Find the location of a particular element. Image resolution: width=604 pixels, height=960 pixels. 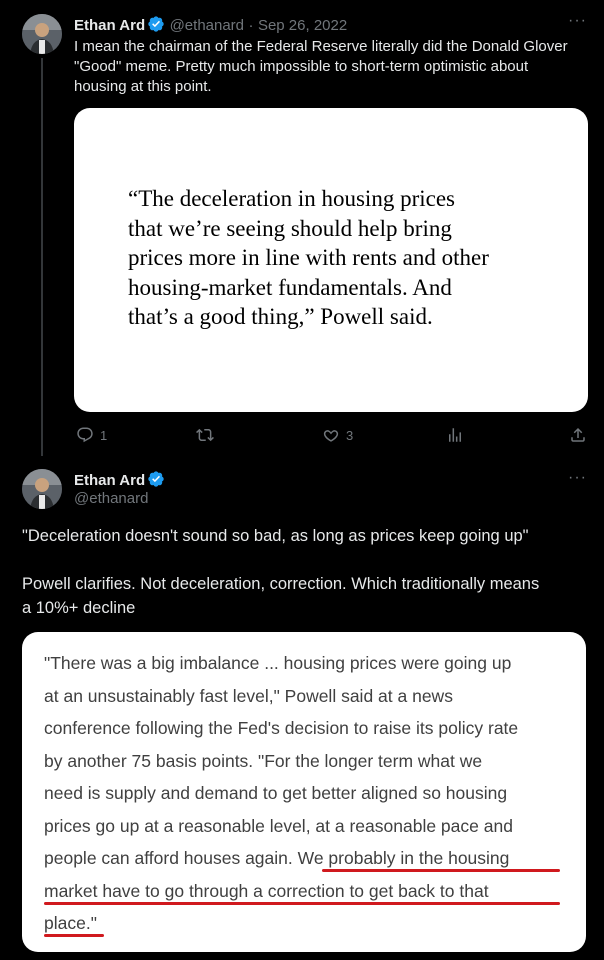

tweet-text-line: a 10%+ decline is located at coordinates (79, 608).